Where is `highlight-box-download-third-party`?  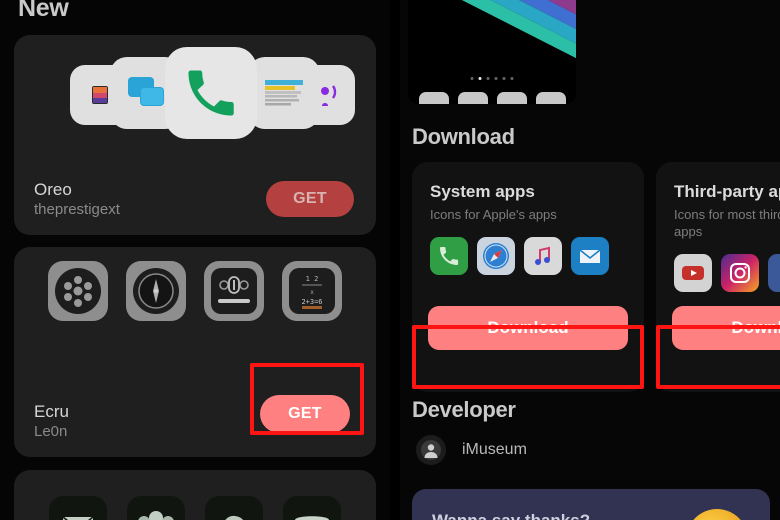 highlight-box-download-third-party is located at coordinates (718, 357).